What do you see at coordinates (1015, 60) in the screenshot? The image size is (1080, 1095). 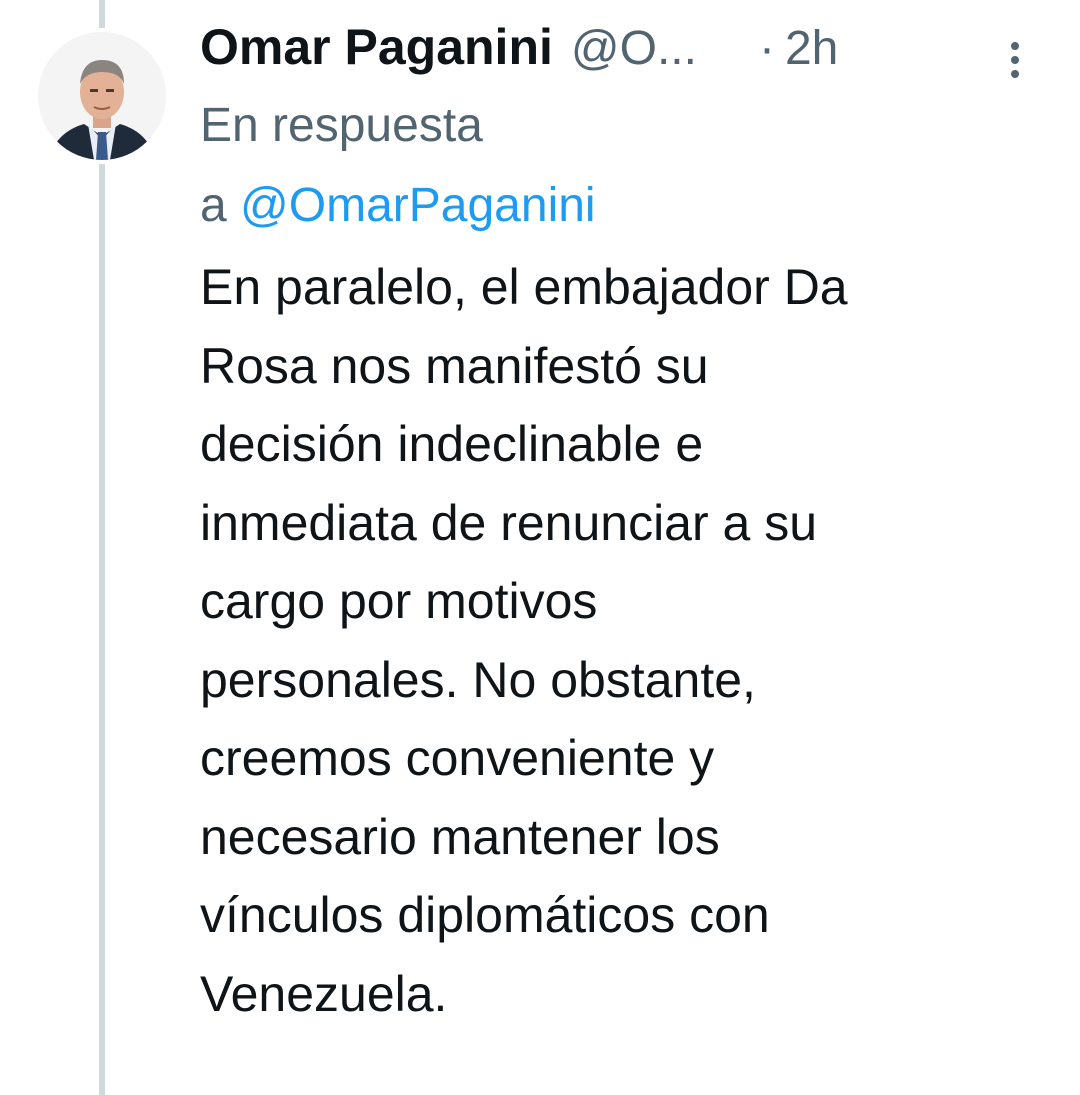 I see `vertical-ellipsis-icon` at bounding box center [1015, 60].